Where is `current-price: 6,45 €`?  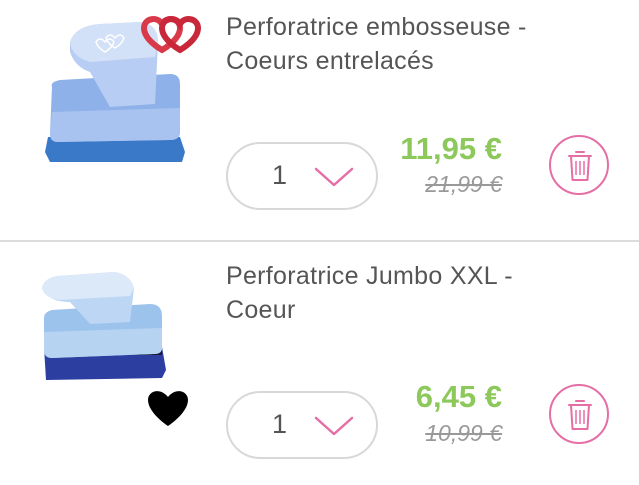
current-price: 6,45 € is located at coordinates (458, 396).